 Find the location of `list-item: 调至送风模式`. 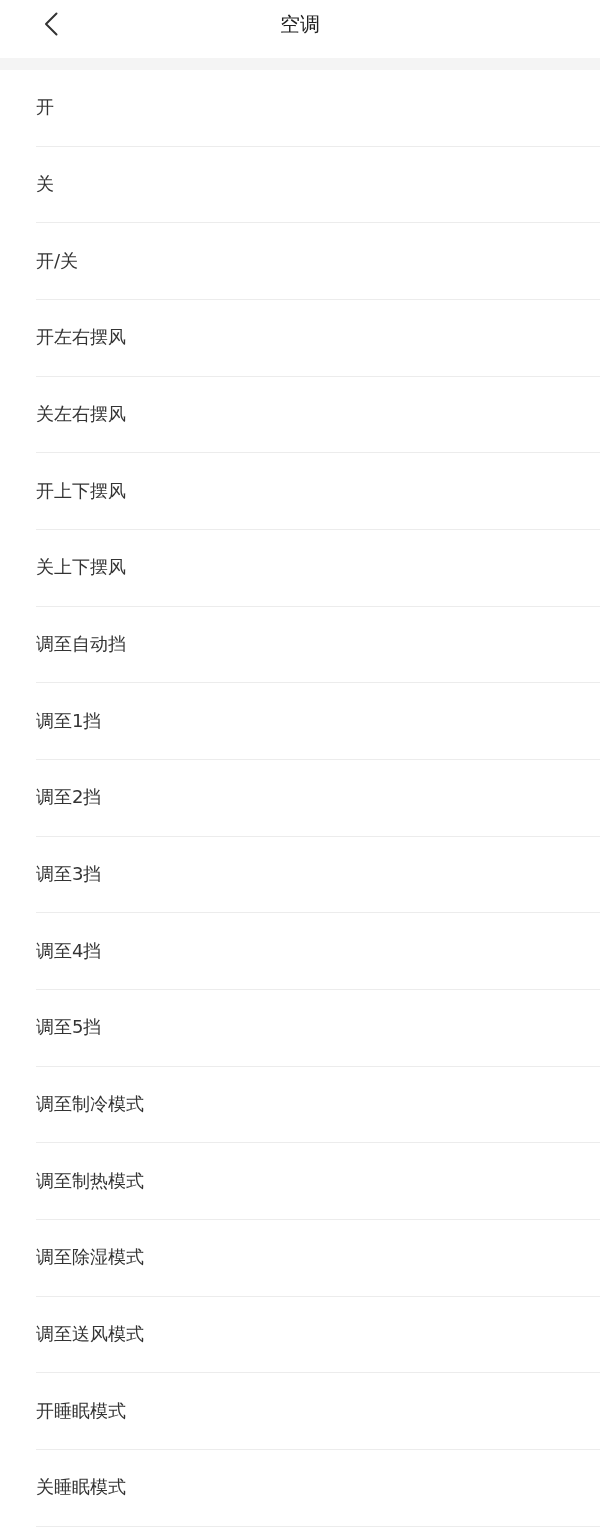

list-item: 调至送风模式 is located at coordinates (318, 1335).